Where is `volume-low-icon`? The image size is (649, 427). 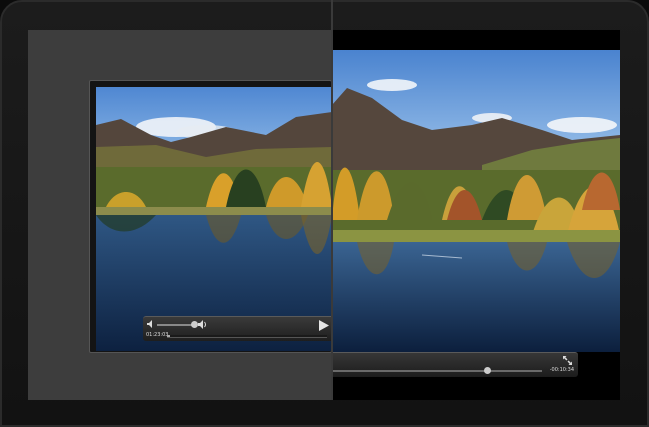 volume-low-icon is located at coordinates (150, 324).